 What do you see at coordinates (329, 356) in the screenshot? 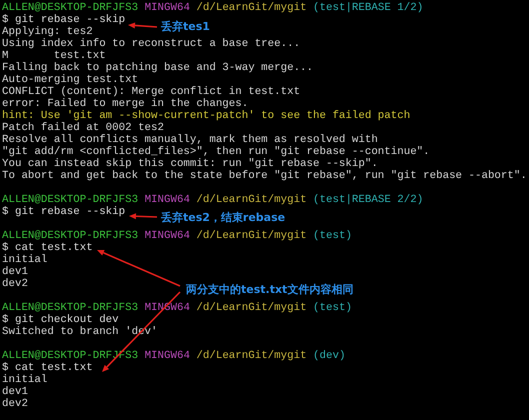
I see `branch-status: (dev)` at bounding box center [329, 356].